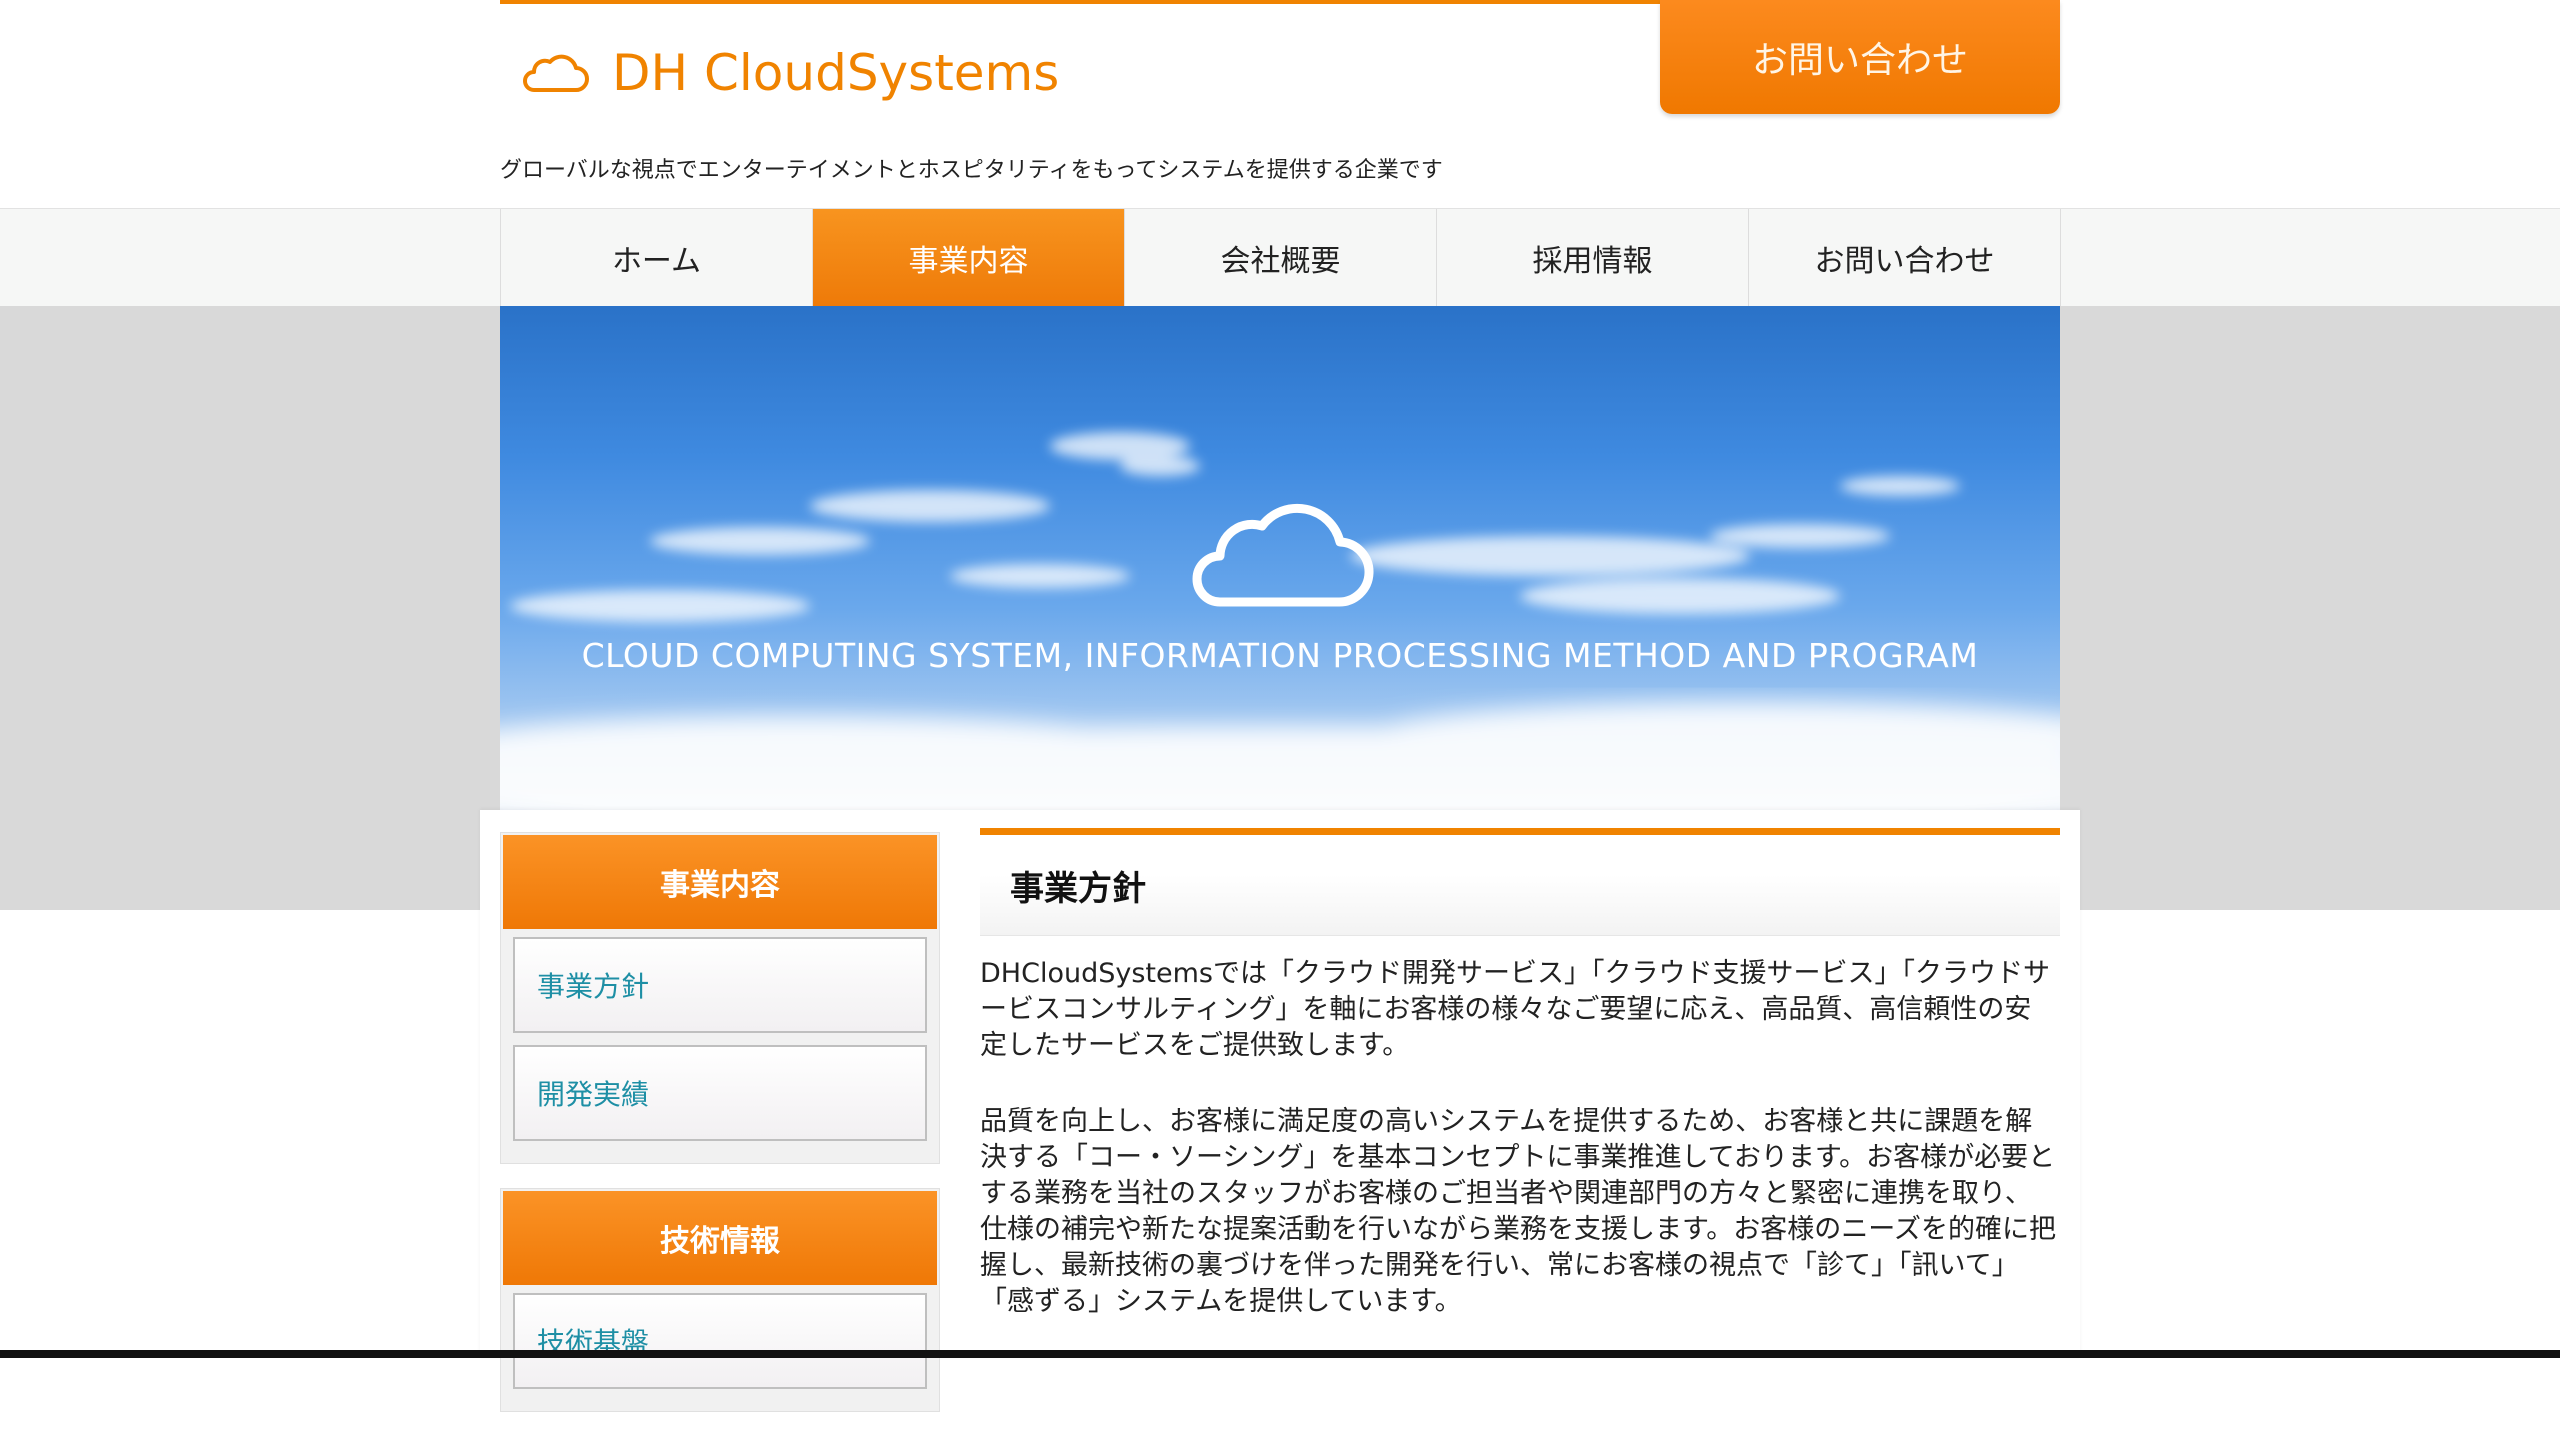  Describe the element at coordinates (1520, 882) in the screenshot. I see `page-title: 事業方針` at that location.